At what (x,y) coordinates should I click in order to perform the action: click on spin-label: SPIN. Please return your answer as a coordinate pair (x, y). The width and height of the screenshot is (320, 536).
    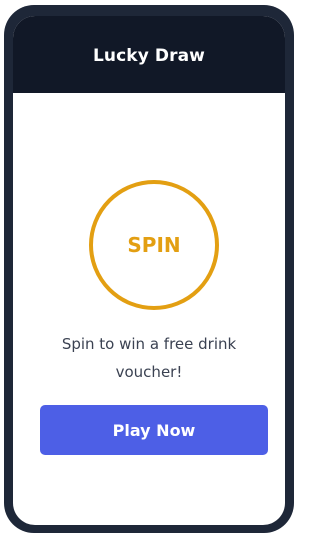
    Looking at the image, I should click on (154, 245).